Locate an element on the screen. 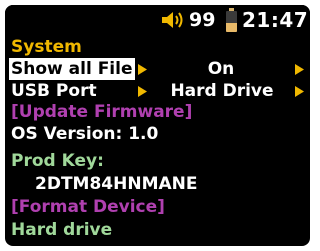 The width and height of the screenshot is (320, 251). setting-value-usb-port: Hard Drive is located at coordinates (222, 91).